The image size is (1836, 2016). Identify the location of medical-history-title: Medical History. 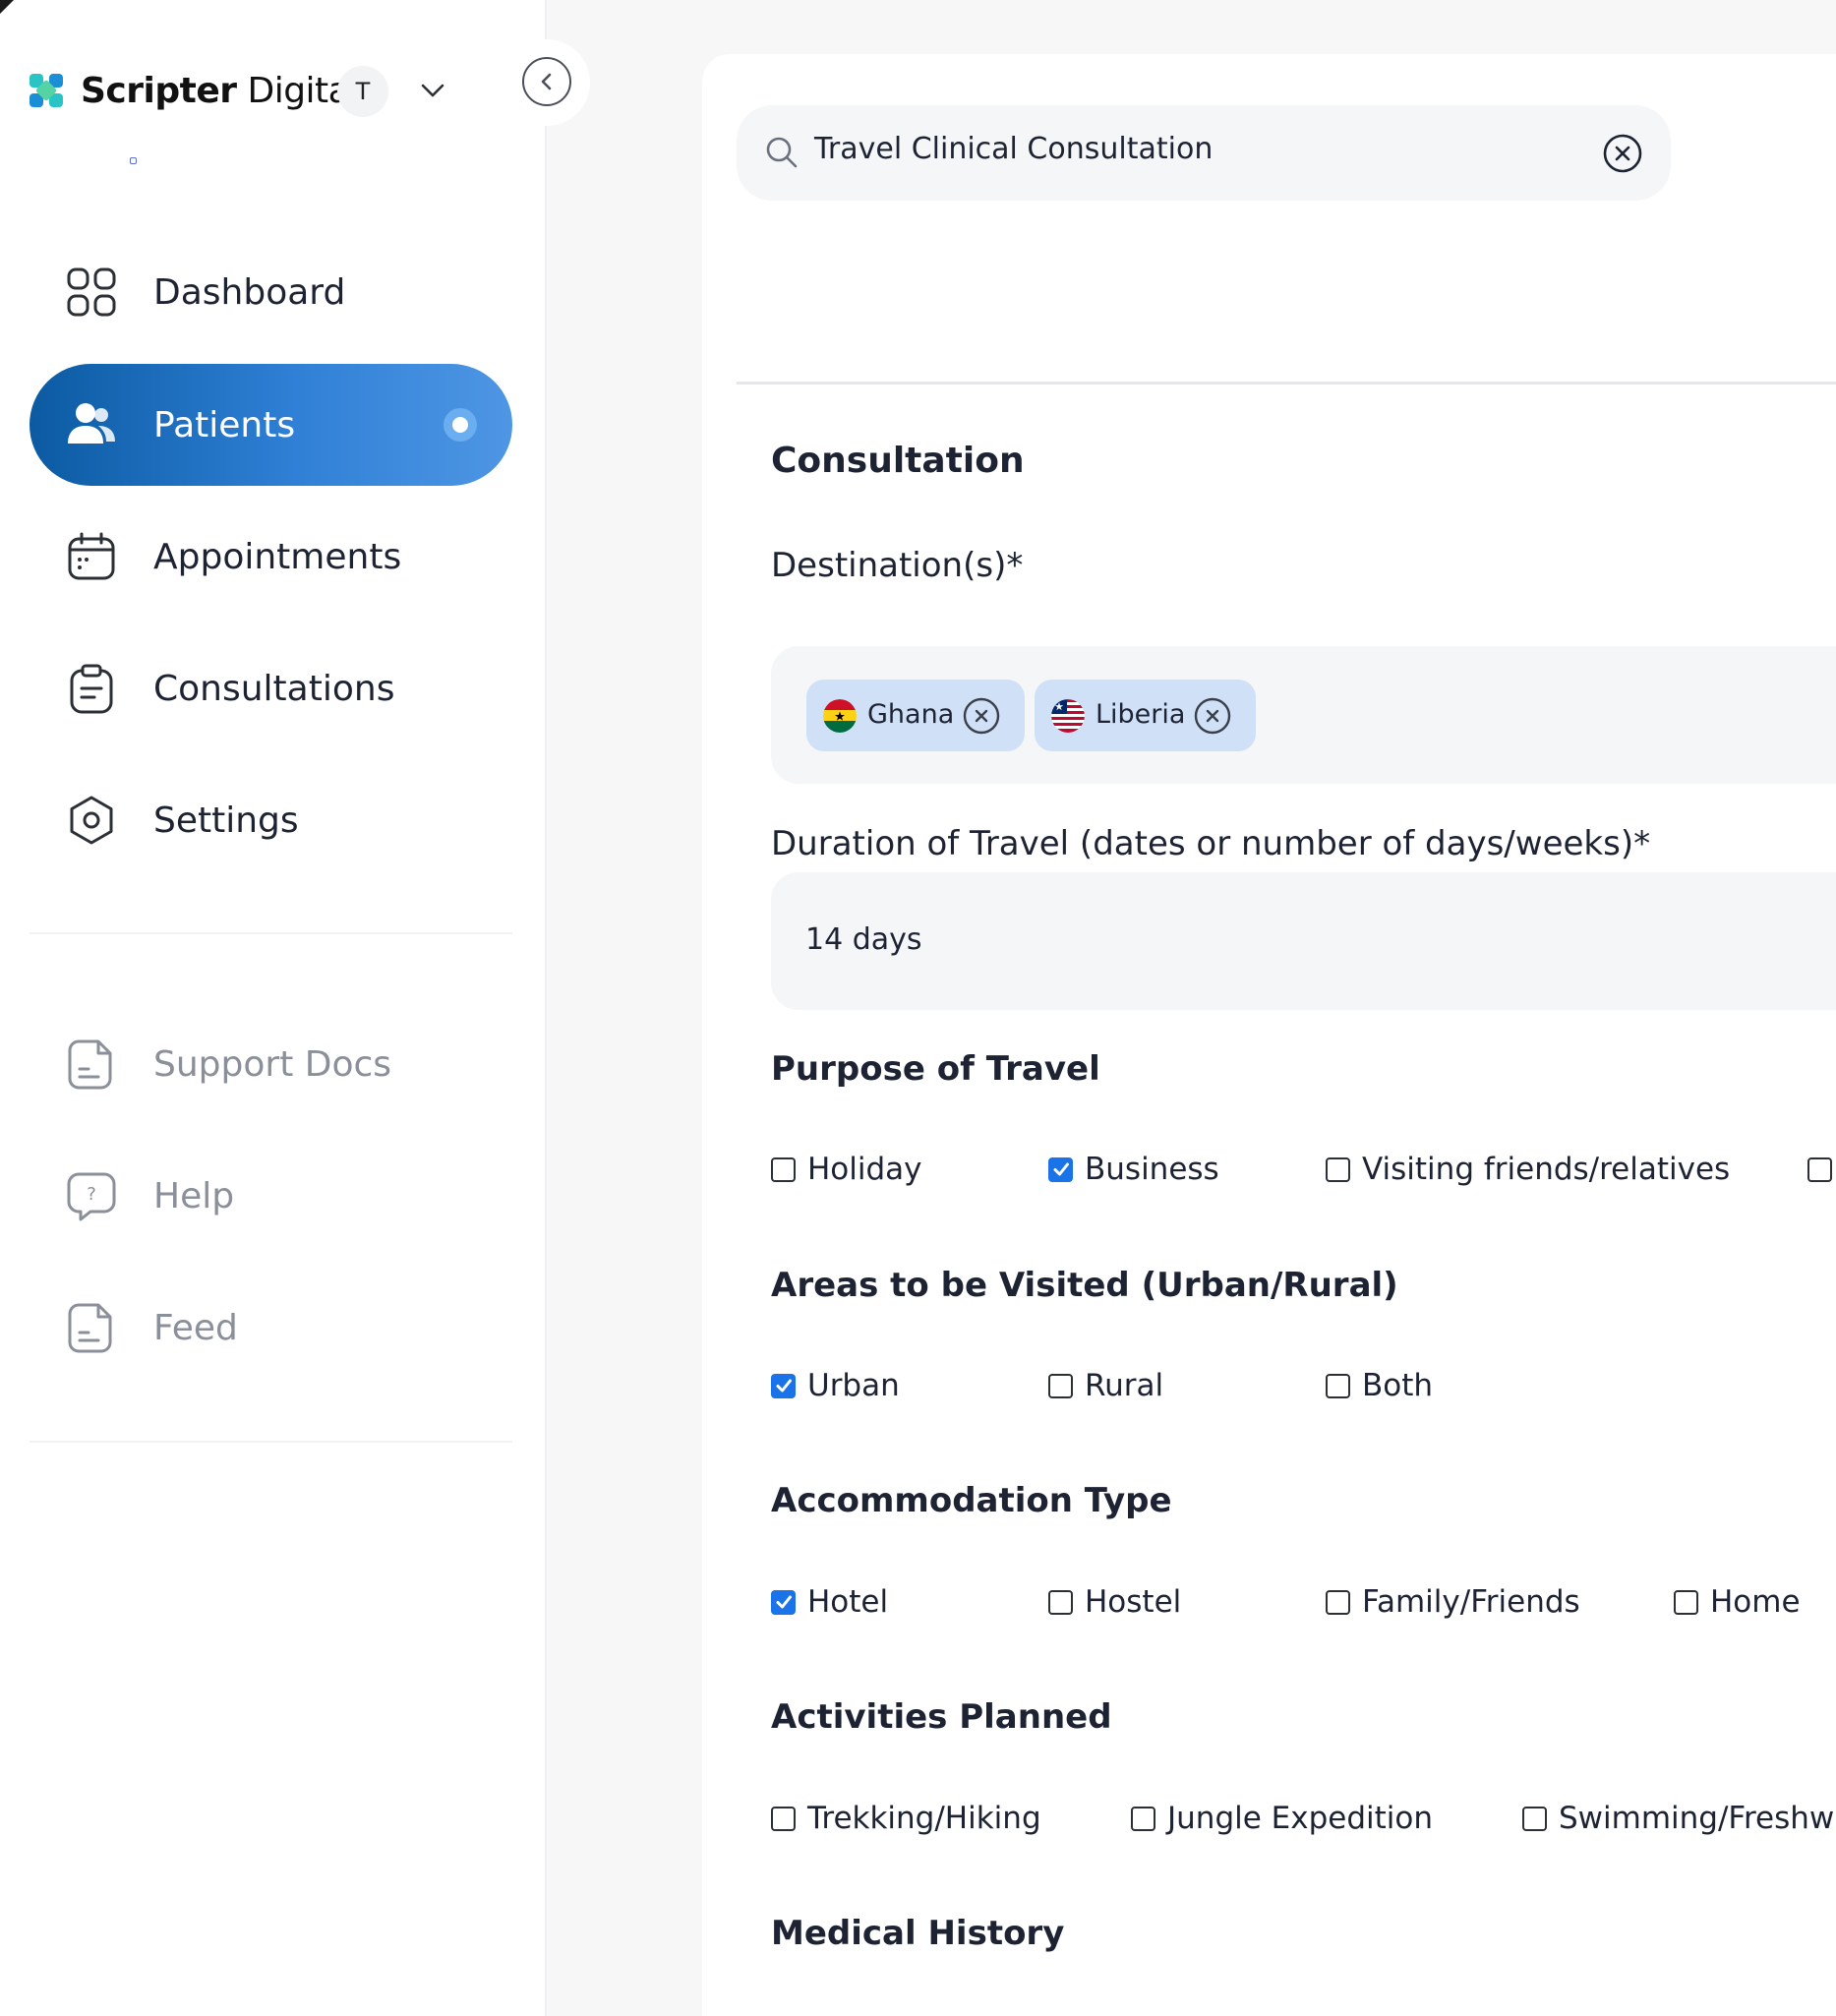
(918, 1933).